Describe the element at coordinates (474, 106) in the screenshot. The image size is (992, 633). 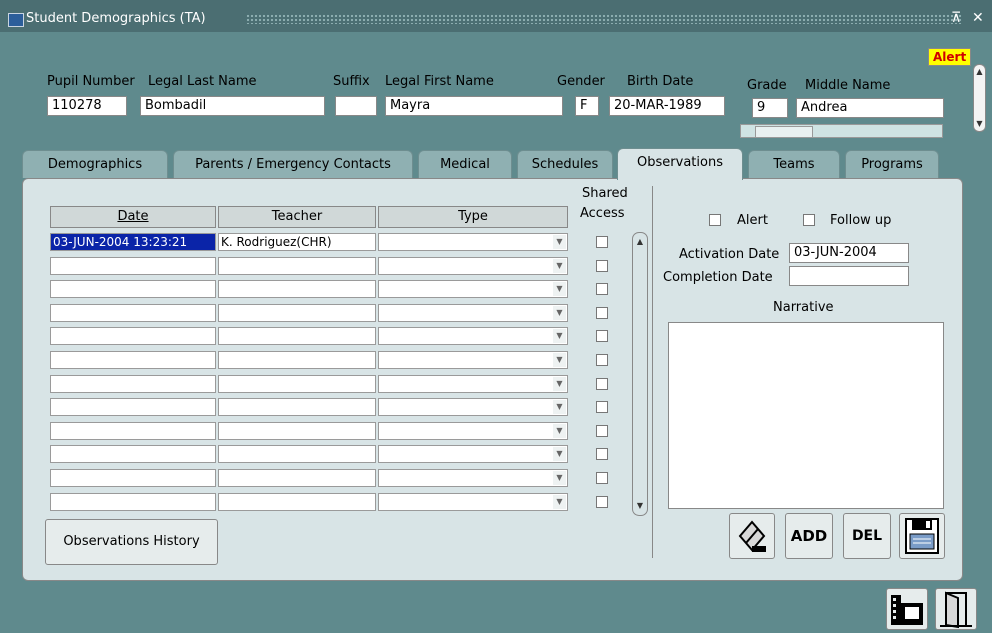
I see `legal-first-name-field: Mayra` at that location.